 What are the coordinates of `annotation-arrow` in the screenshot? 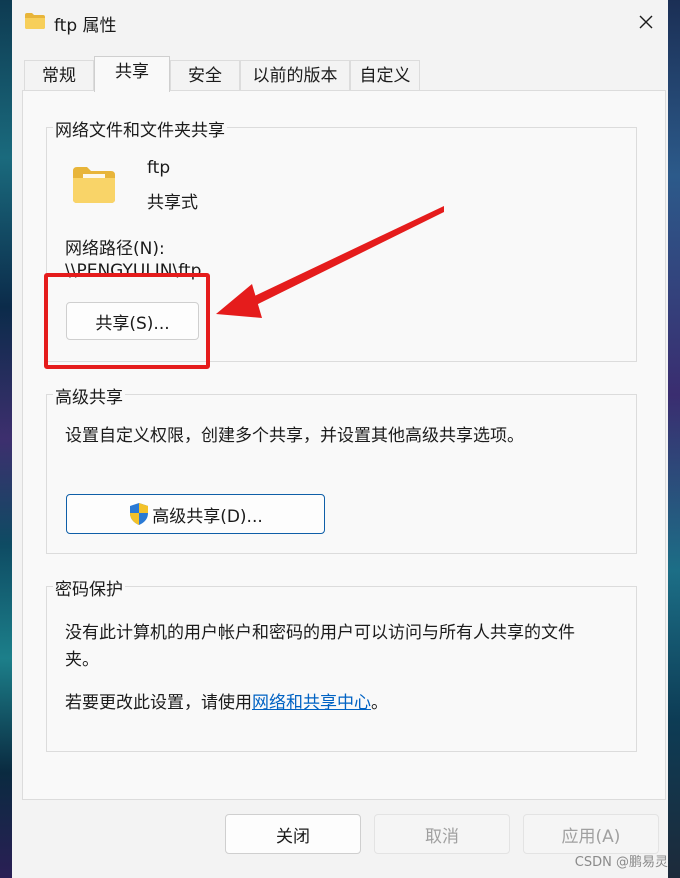 It's located at (330, 262).